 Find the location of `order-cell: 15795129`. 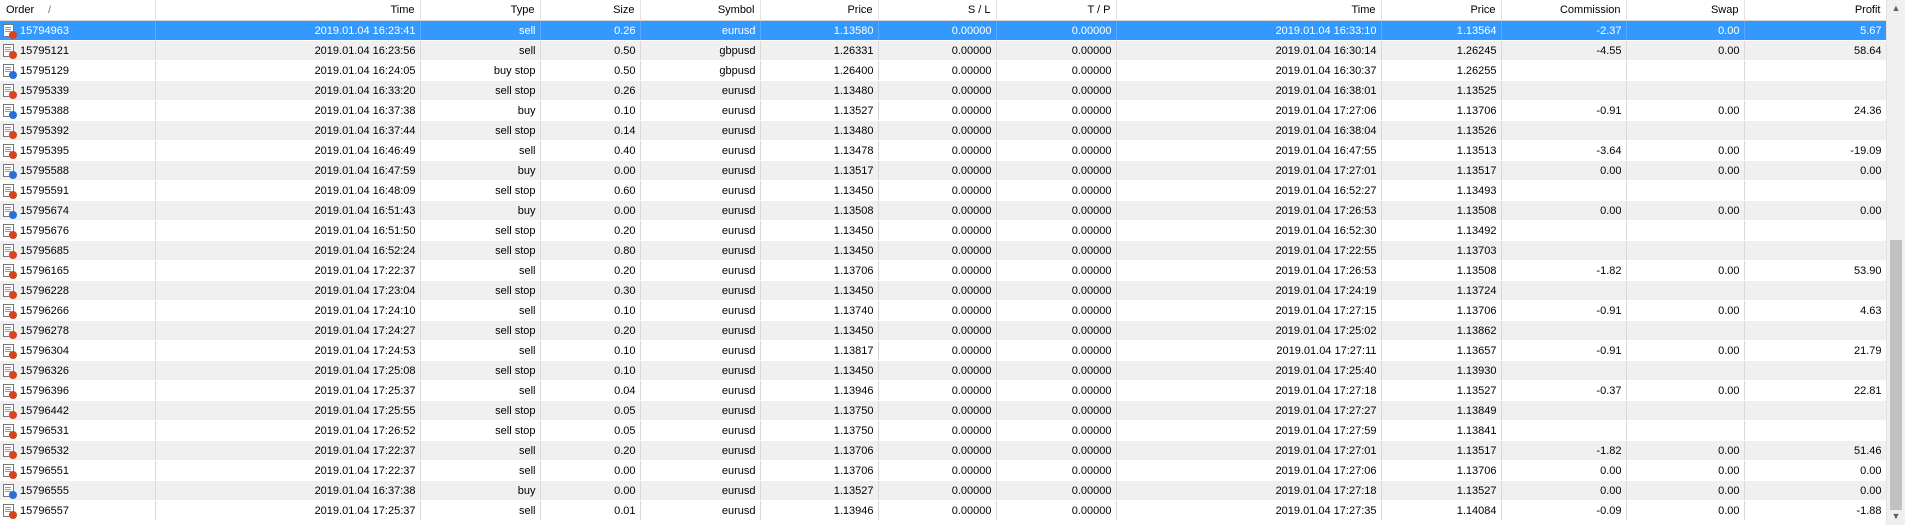

order-cell: 15795129 is located at coordinates (78, 70).